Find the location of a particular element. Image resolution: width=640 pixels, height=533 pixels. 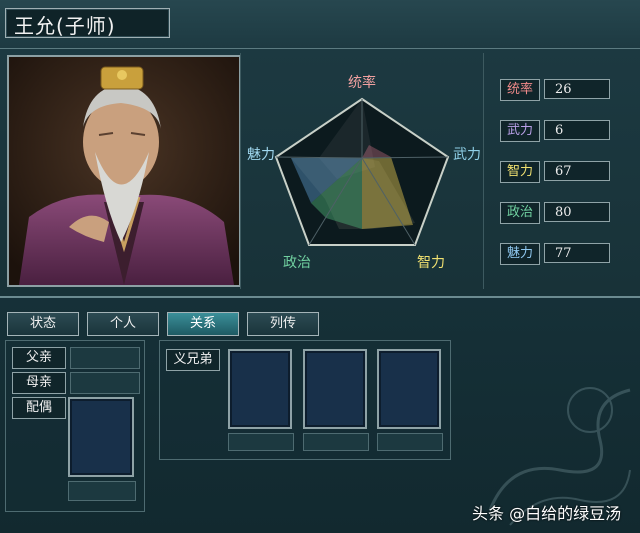

tab-status: 状态 is located at coordinates (43, 324).